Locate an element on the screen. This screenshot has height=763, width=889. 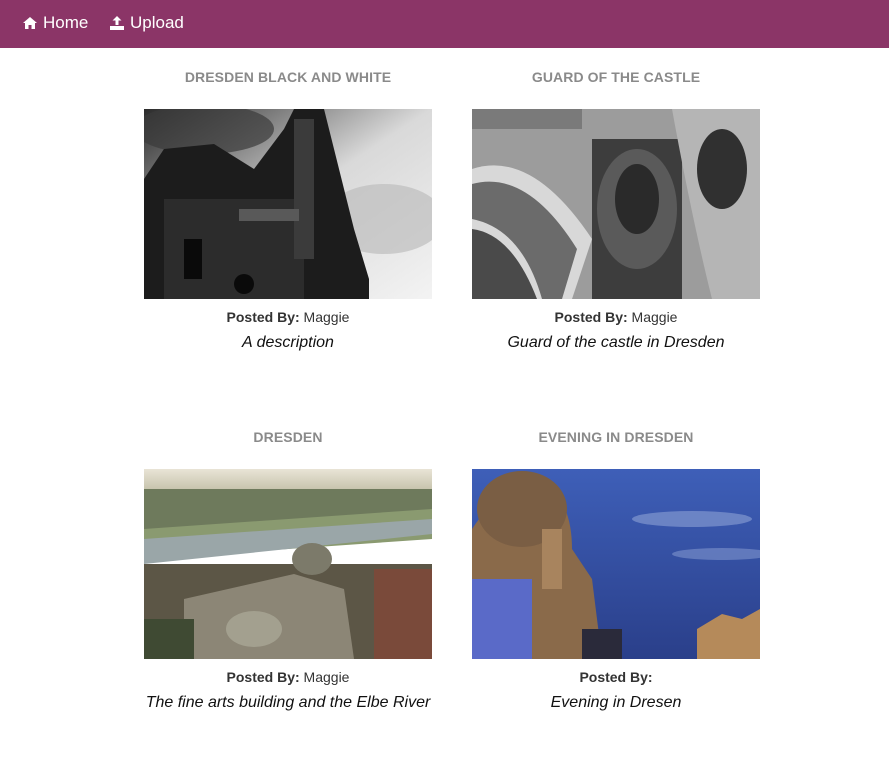
top-navbar: Home Upload is located at coordinates (444, 24).